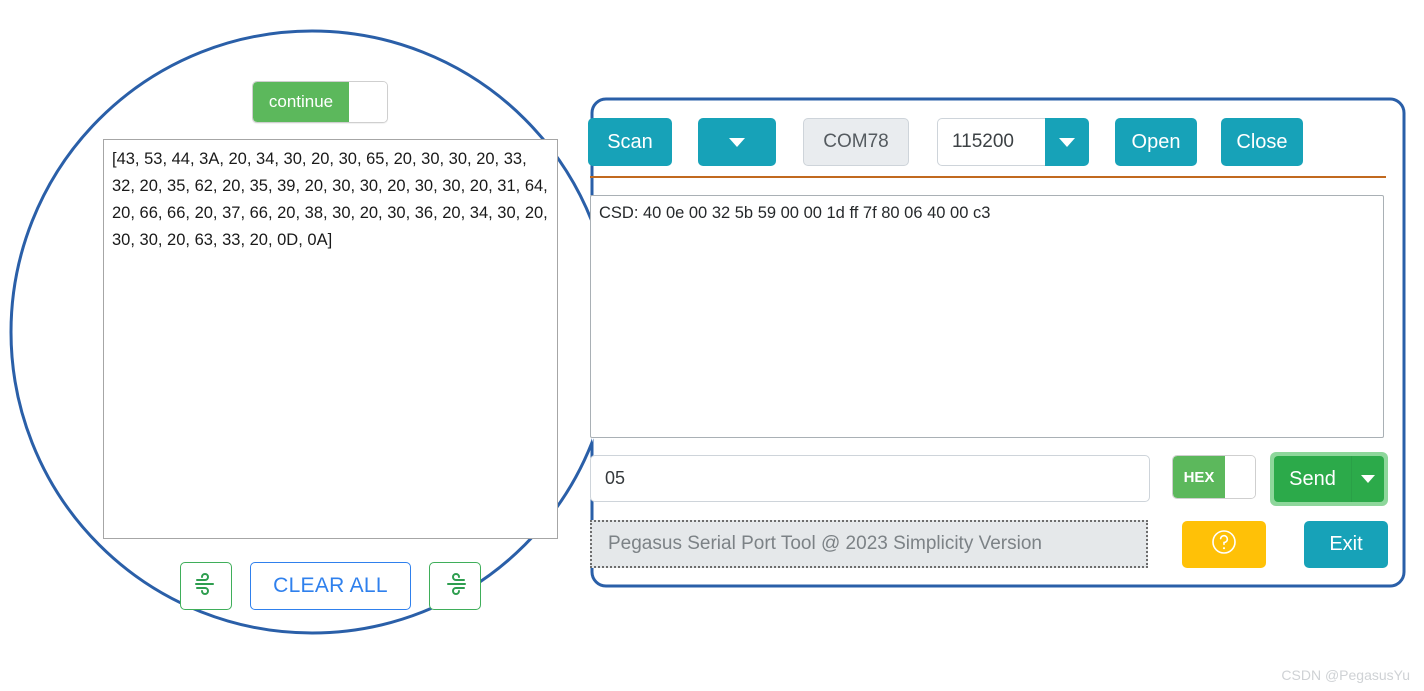  I want to click on send-input: 05, so click(870, 478).